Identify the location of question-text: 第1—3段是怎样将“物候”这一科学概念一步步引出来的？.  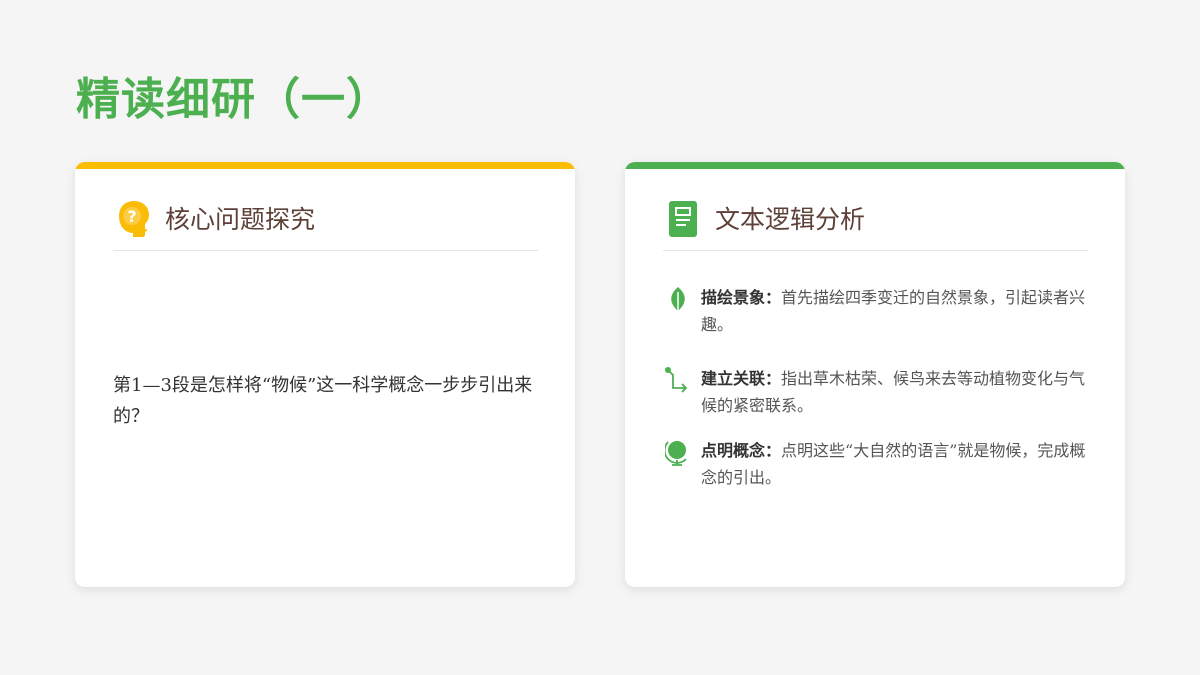
(323, 401).